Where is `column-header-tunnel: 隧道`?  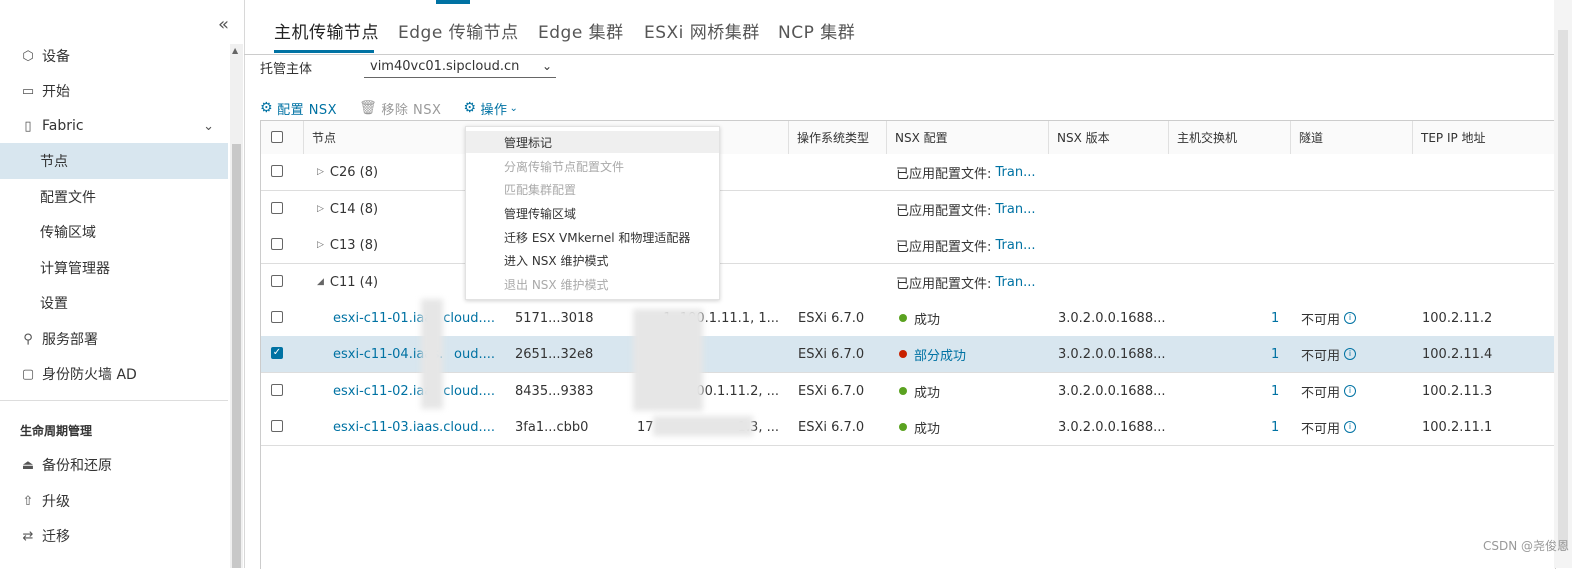
column-header-tunnel: 隧道 is located at coordinates (1351, 137).